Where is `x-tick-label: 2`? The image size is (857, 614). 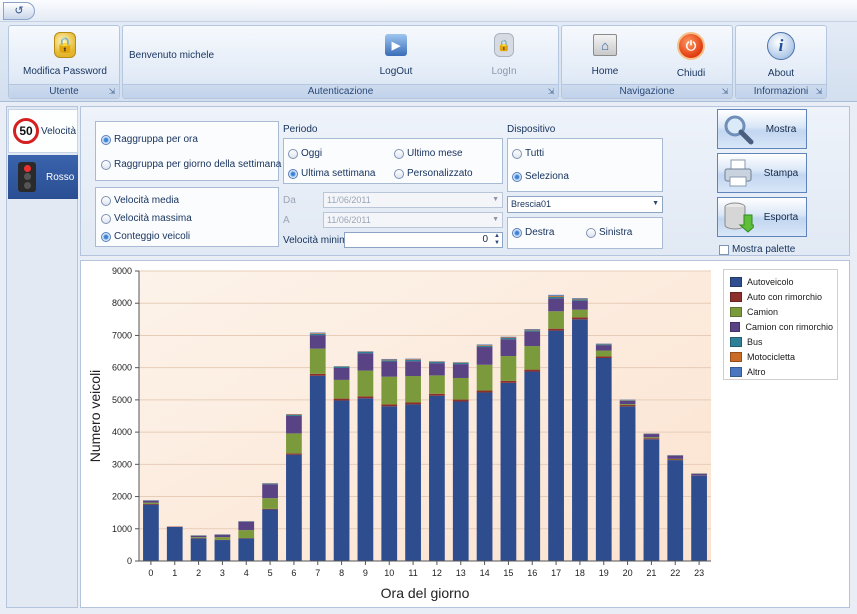
x-tick-label: 2 is located at coordinates (198, 573).